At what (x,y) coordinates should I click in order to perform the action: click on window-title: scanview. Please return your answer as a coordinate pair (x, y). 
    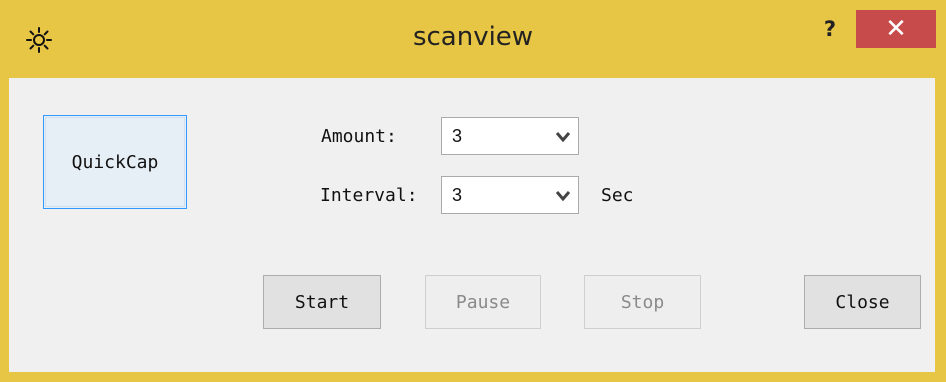
    Looking at the image, I should click on (473, 37).